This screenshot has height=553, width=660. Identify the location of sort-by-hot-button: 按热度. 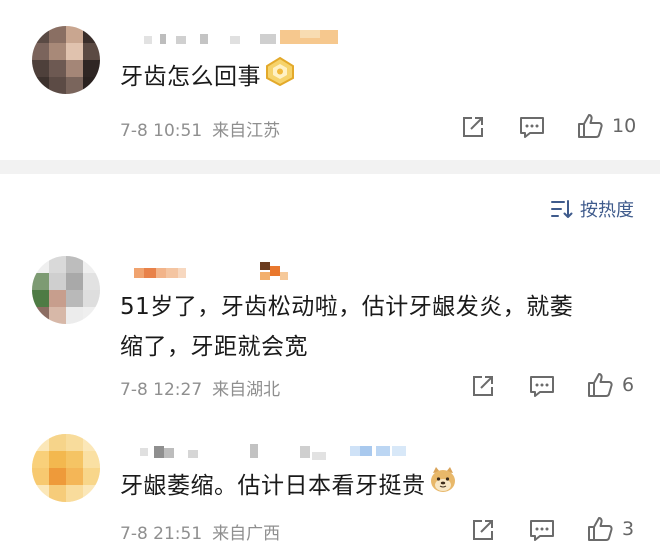
(592, 209).